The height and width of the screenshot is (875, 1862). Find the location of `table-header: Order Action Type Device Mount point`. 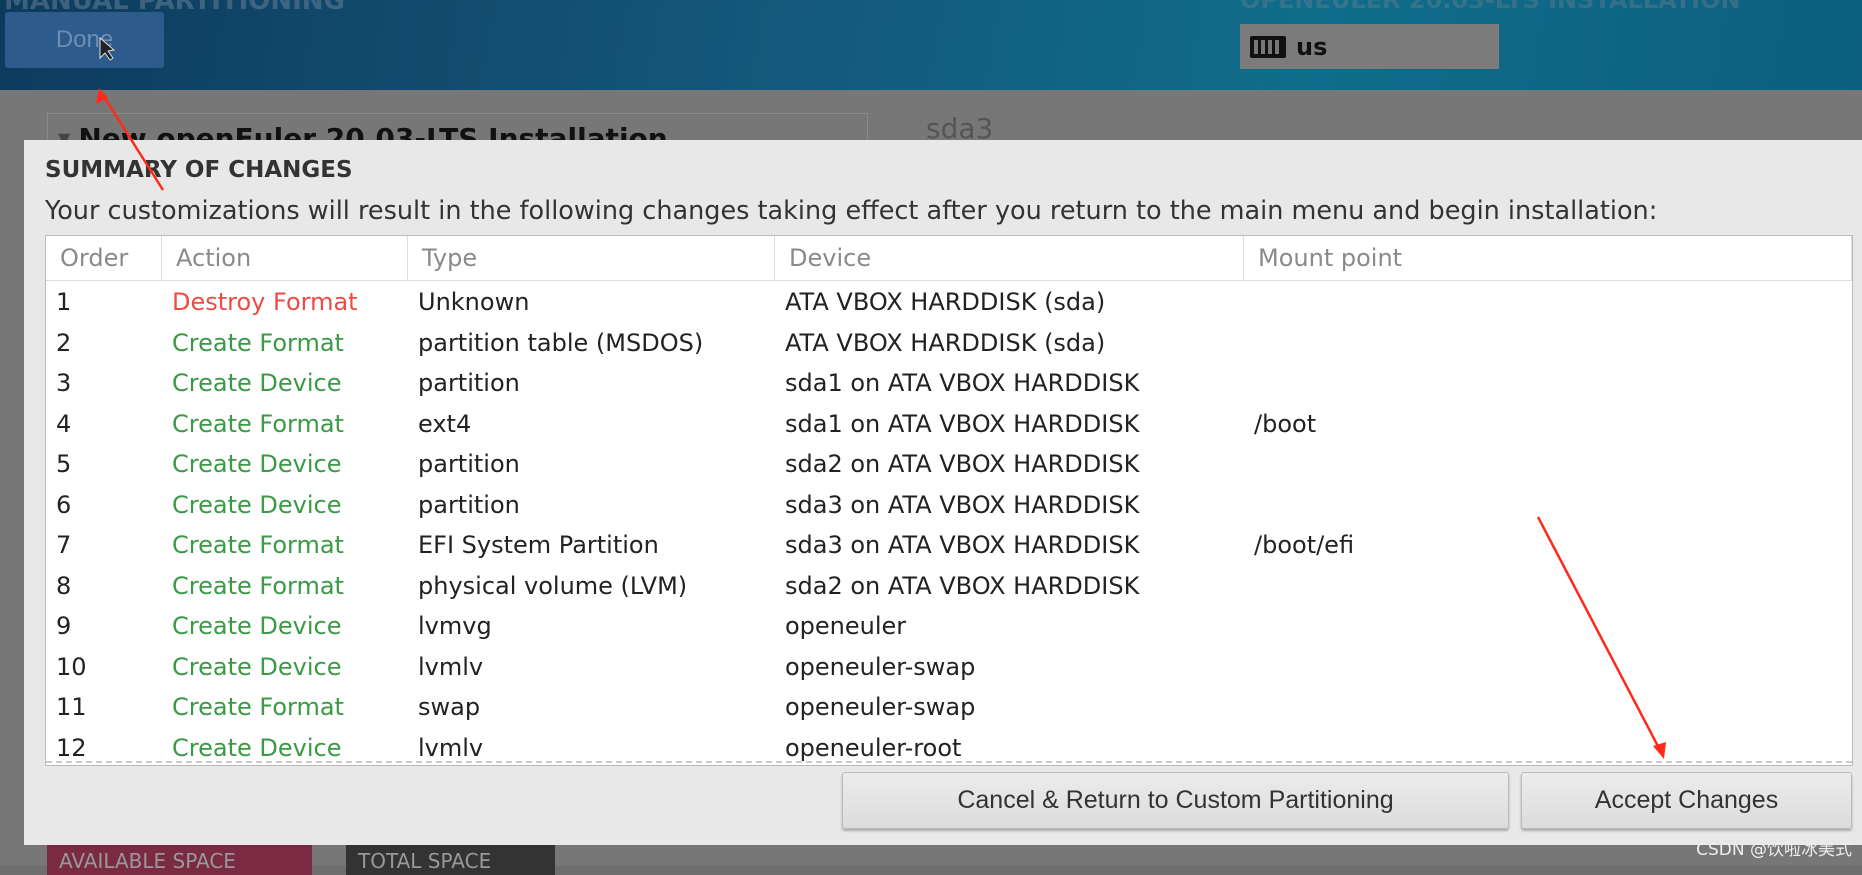

table-header: Order Action Type Device Mount point is located at coordinates (949, 258).